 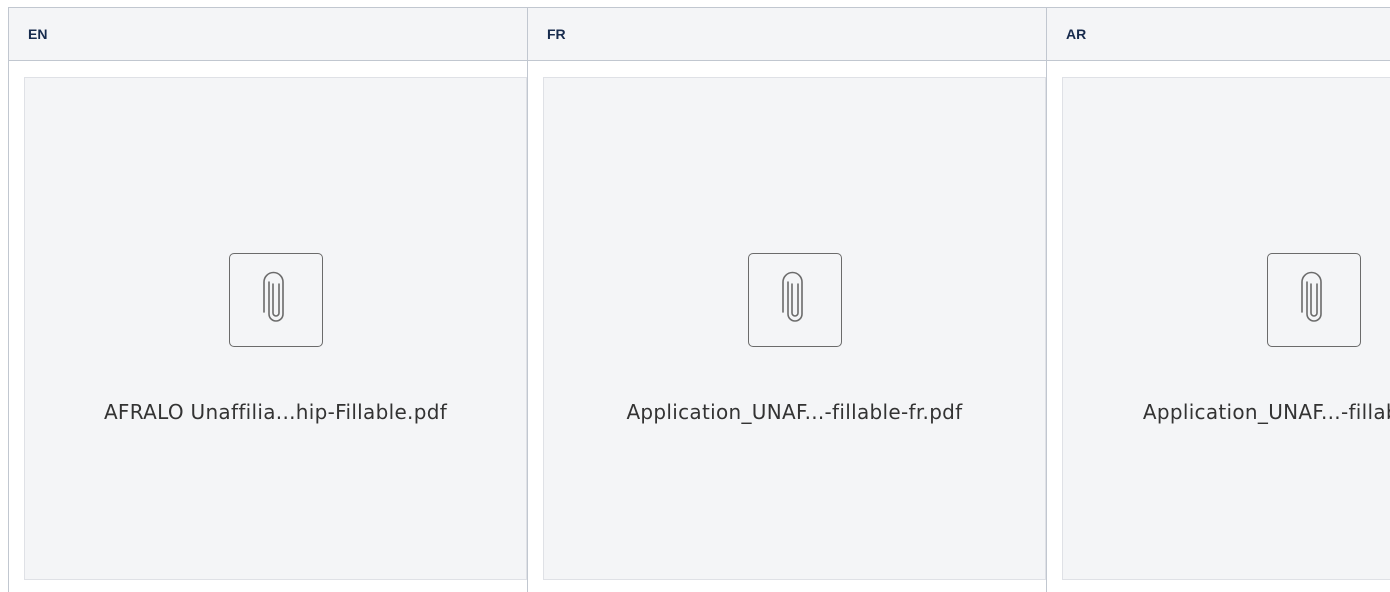 What do you see at coordinates (794, 412) in the screenshot?
I see `attachment-filename: Application_UNAF...-fillable-fr.pdf` at bounding box center [794, 412].